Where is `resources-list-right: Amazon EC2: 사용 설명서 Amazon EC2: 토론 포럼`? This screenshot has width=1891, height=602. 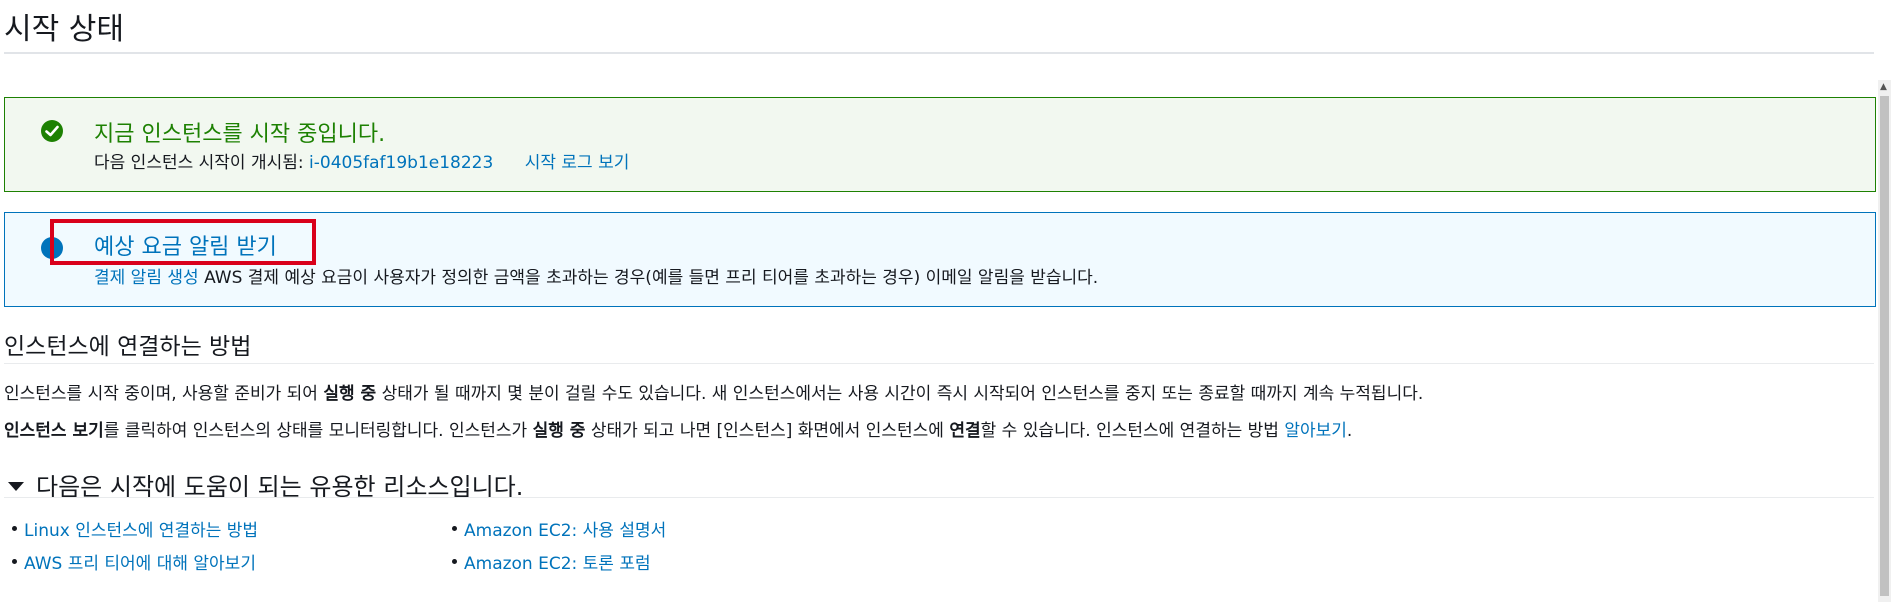
resources-list-right: Amazon EC2: 사용 설명서 Amazon EC2: 토론 포럼 is located at coordinates (555, 549).